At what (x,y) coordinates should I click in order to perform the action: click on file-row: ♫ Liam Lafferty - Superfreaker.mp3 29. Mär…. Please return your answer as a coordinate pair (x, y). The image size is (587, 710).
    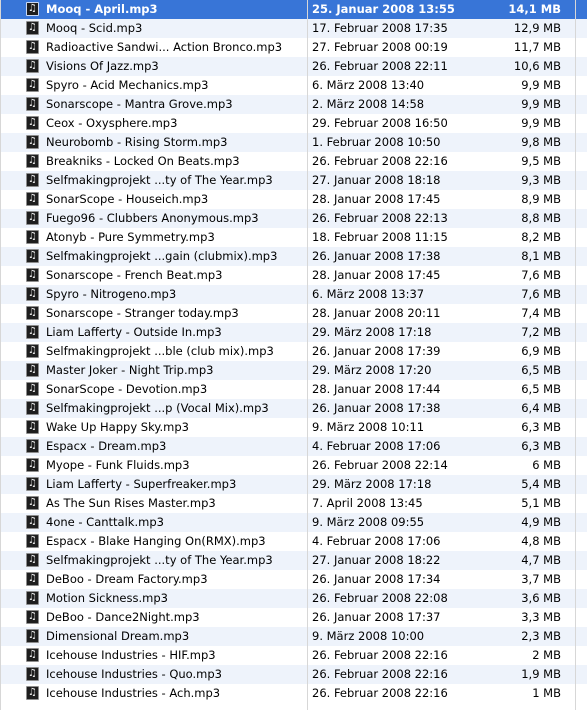
    Looking at the image, I should click on (293, 484).